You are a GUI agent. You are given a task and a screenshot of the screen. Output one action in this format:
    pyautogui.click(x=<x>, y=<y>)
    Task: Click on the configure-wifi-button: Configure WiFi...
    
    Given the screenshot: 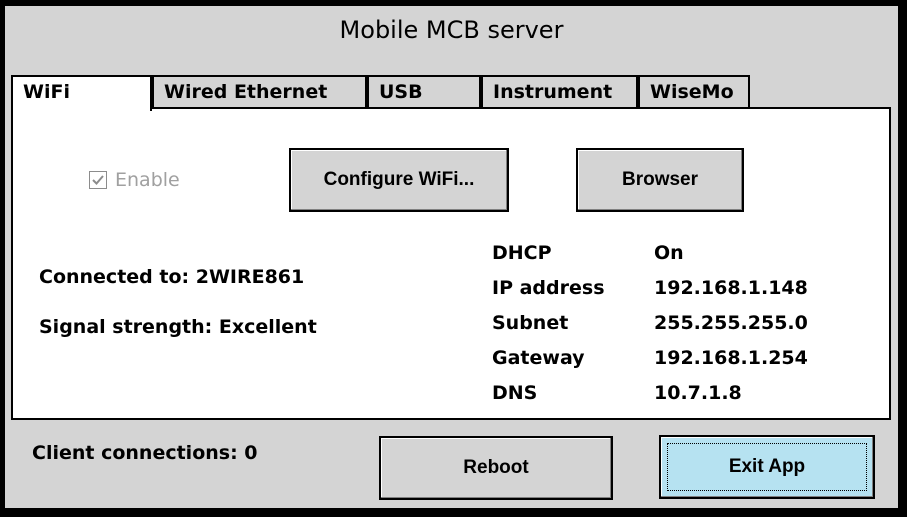 What is the action you would take?
    pyautogui.click(x=399, y=180)
    